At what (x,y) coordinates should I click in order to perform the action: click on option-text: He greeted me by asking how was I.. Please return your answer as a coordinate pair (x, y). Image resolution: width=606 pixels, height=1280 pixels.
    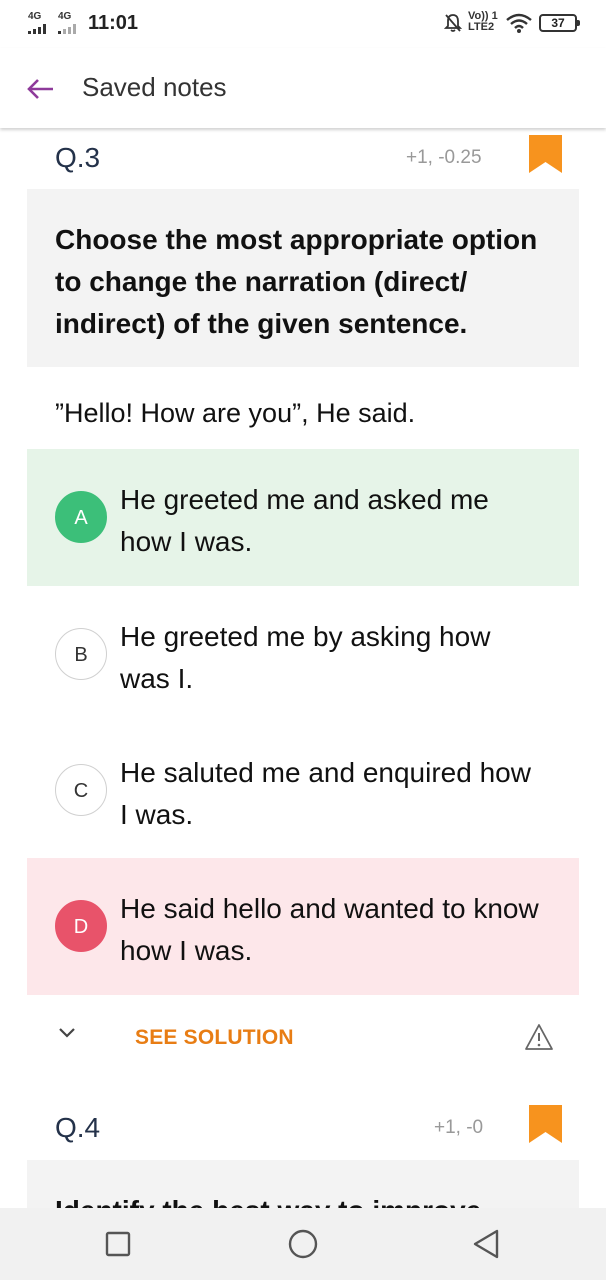
    Looking at the image, I should click on (305, 657).